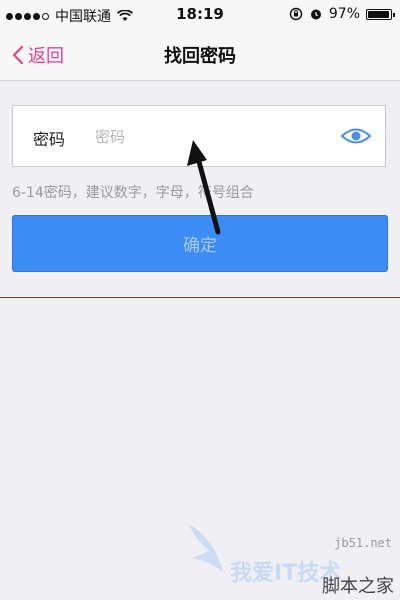  What do you see at coordinates (200, 297) in the screenshot?
I see `divider-line` at bounding box center [200, 297].